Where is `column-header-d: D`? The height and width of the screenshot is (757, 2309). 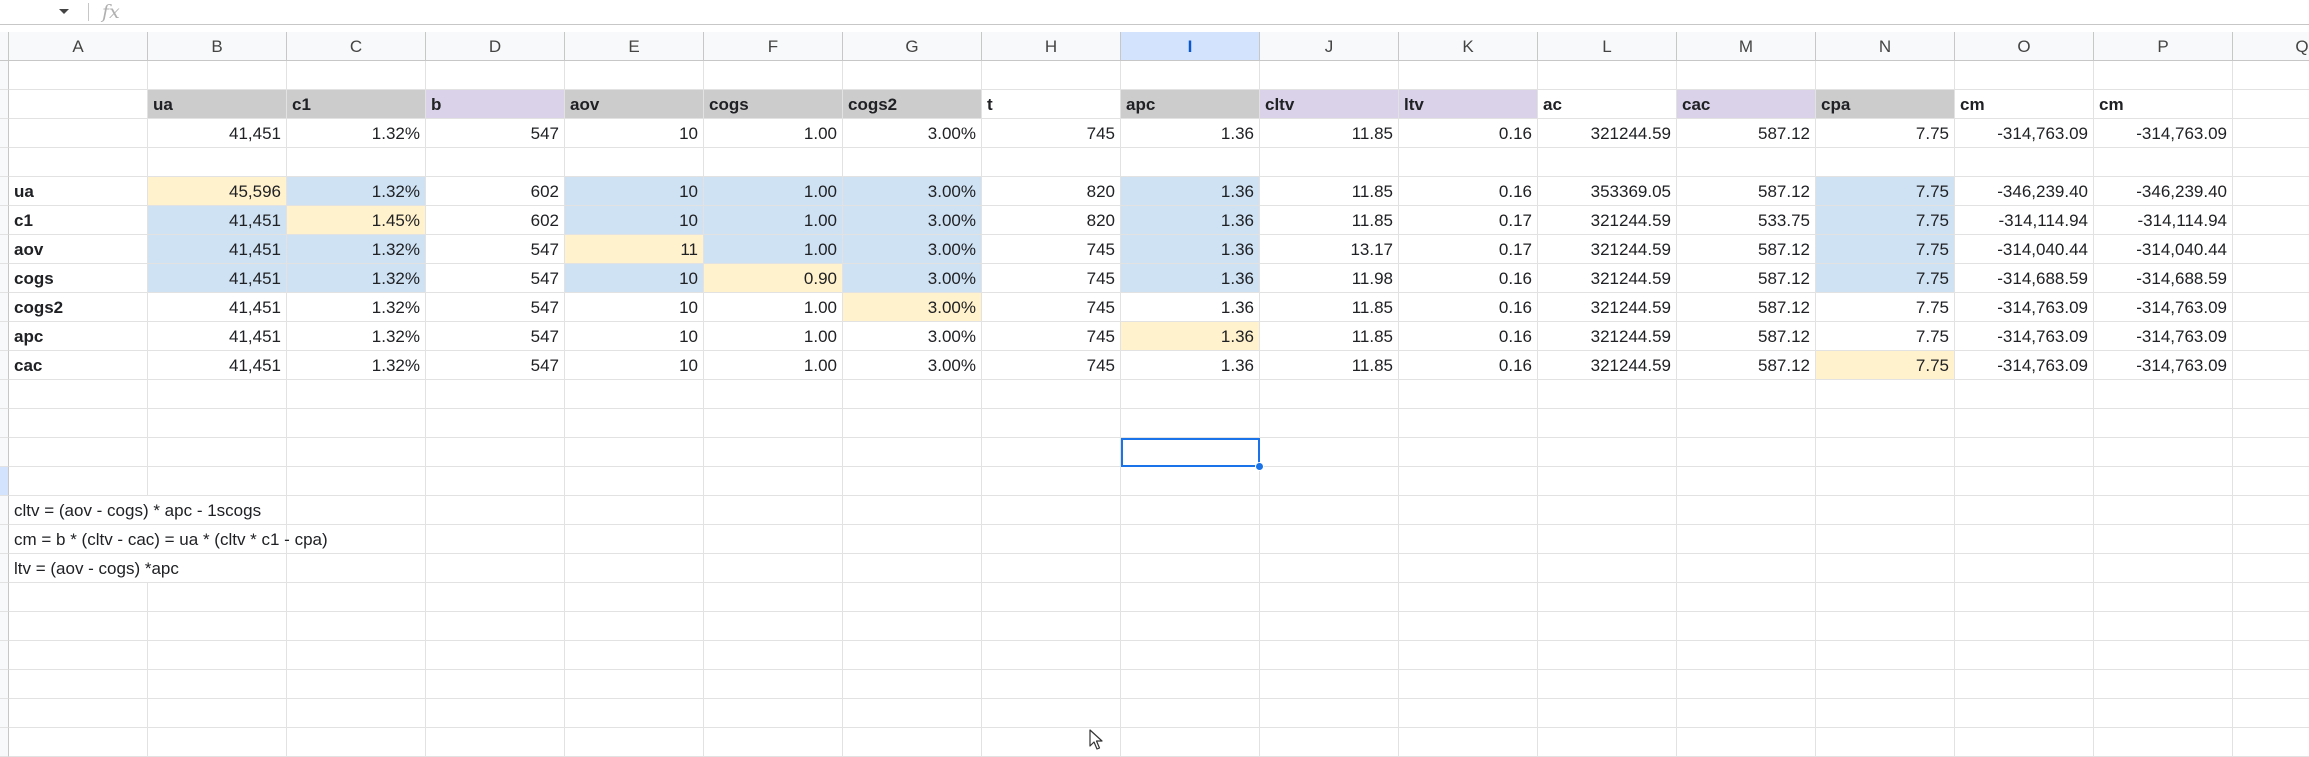 column-header-d: D is located at coordinates (495, 46).